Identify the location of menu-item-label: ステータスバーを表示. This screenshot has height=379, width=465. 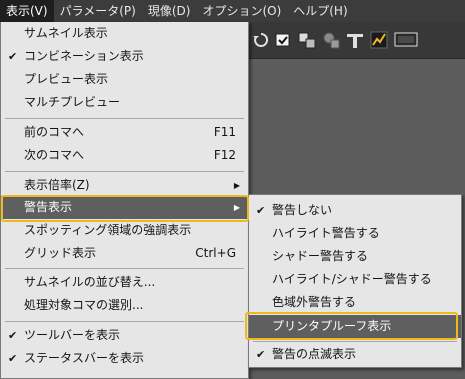
(84, 358).